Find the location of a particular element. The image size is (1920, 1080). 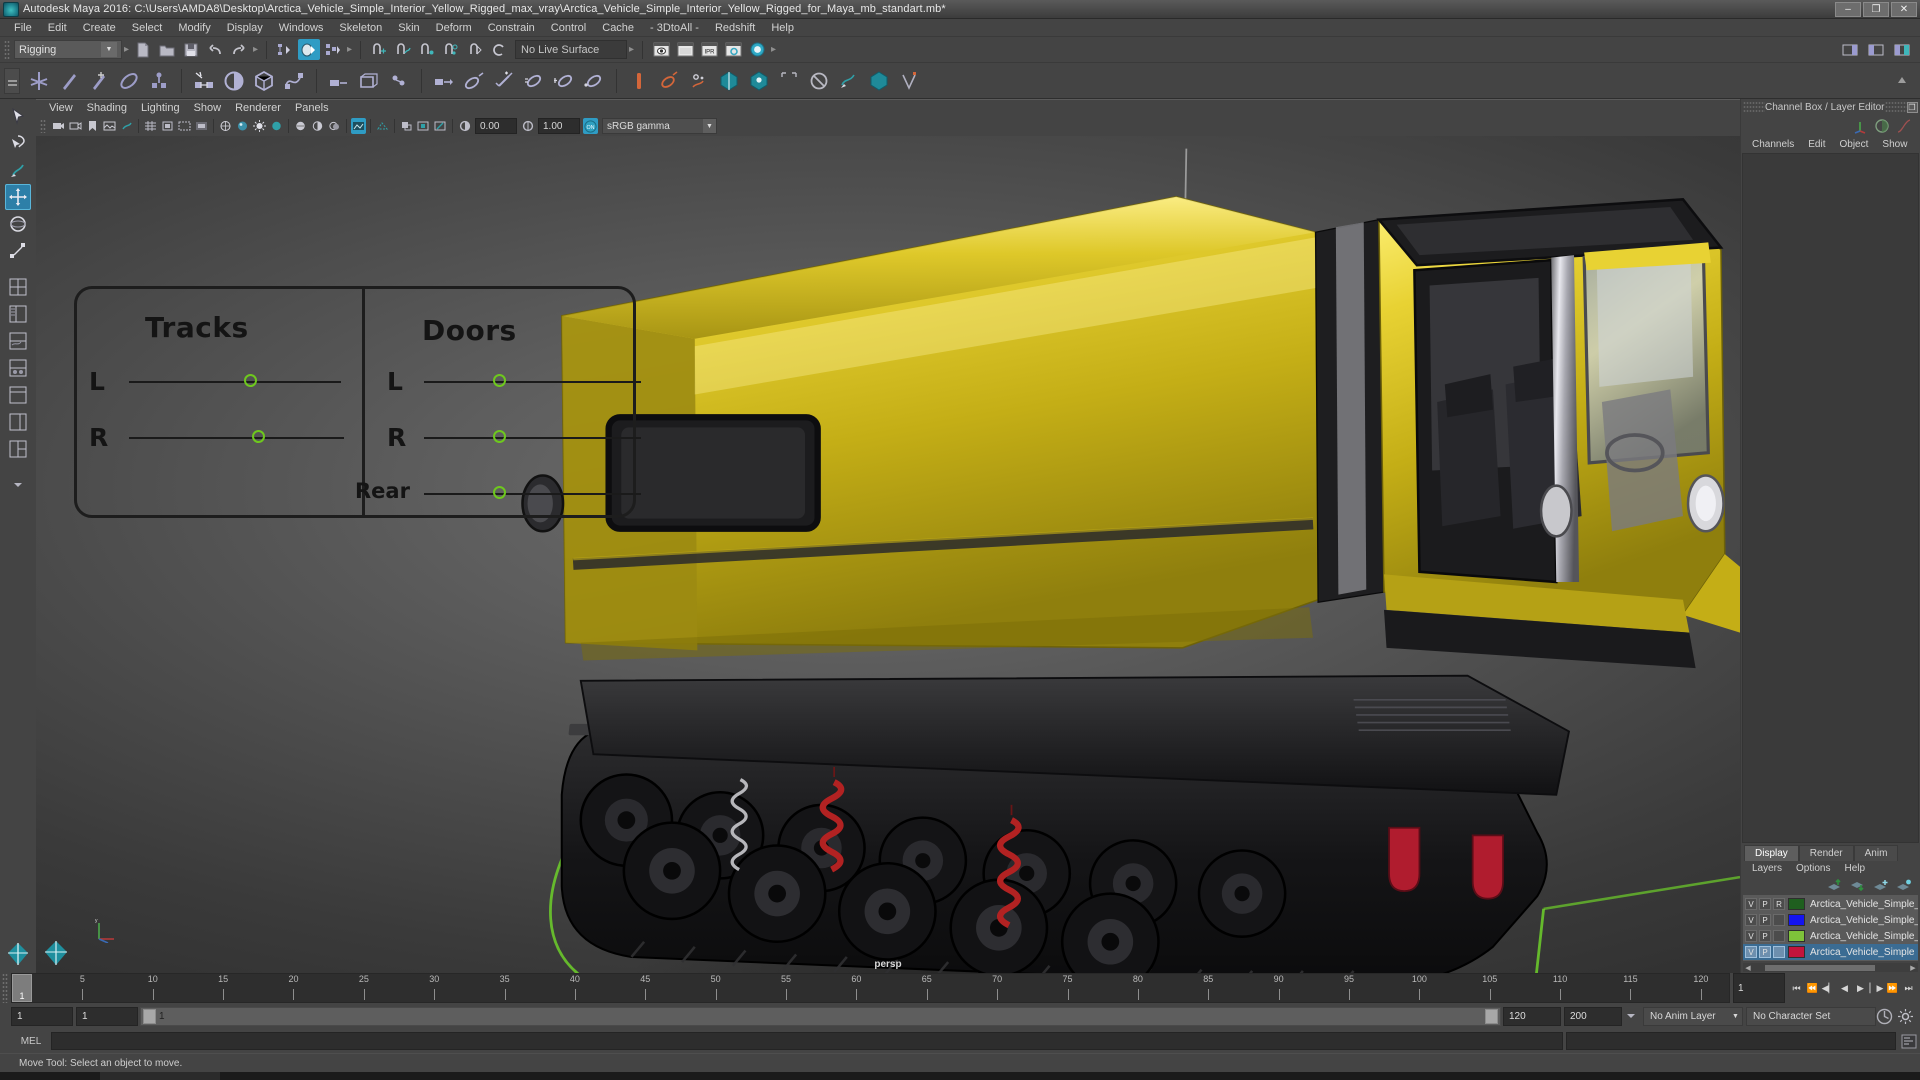

menu-control: Control is located at coordinates (568, 28).